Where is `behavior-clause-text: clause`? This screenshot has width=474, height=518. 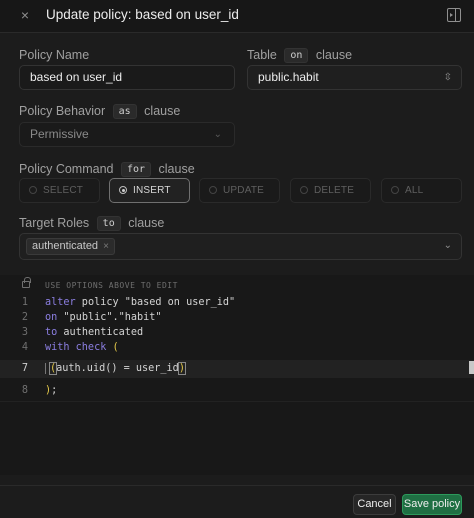 behavior-clause-text: clause is located at coordinates (162, 111).